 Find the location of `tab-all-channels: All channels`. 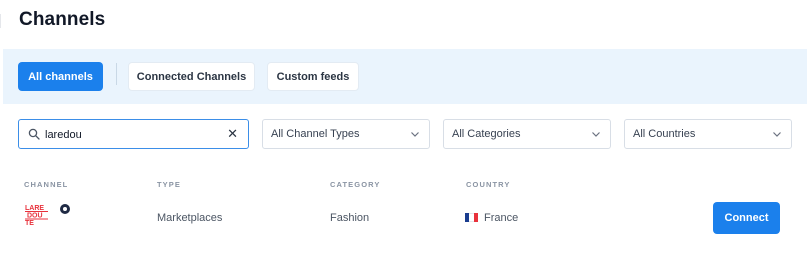

tab-all-channels: All channels is located at coordinates (60, 76).